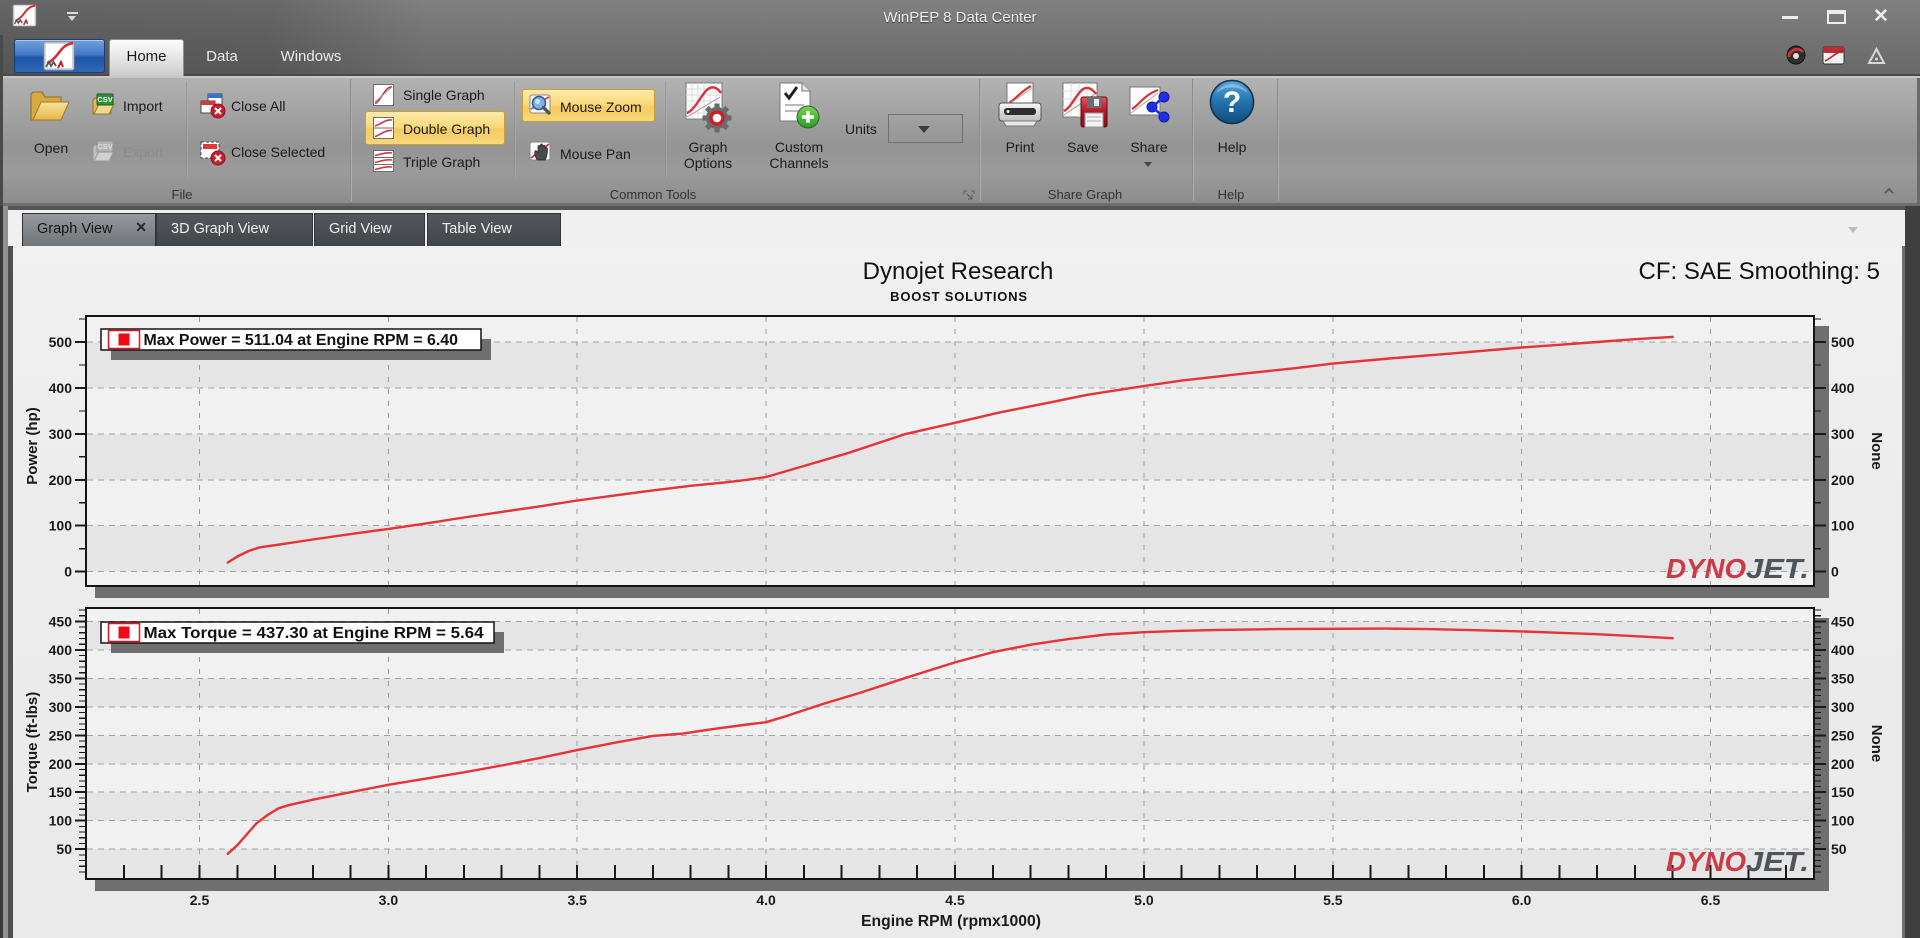  What do you see at coordinates (1711, 900) in the screenshot?
I see `svg-text: 6.5` at bounding box center [1711, 900].